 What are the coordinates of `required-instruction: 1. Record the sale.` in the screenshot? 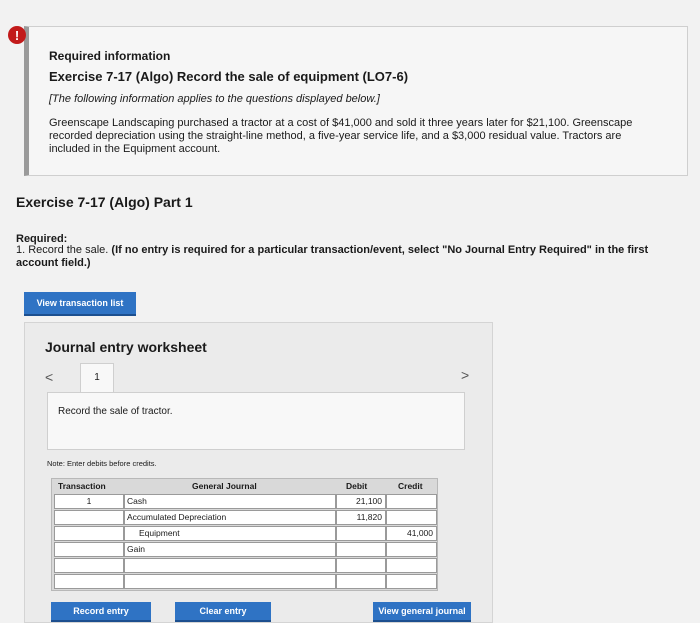 It's located at (62, 250).